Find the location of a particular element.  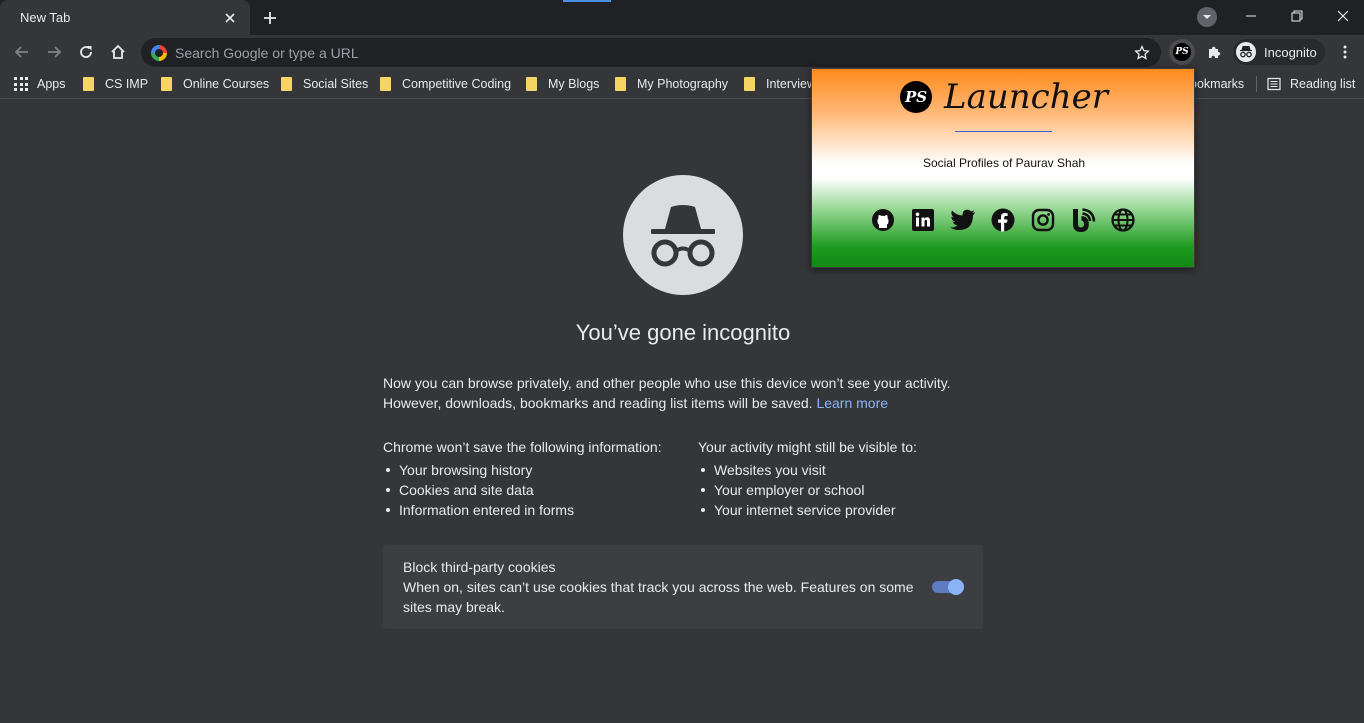

incognito-avatar-icon is located at coordinates (1246, 52).